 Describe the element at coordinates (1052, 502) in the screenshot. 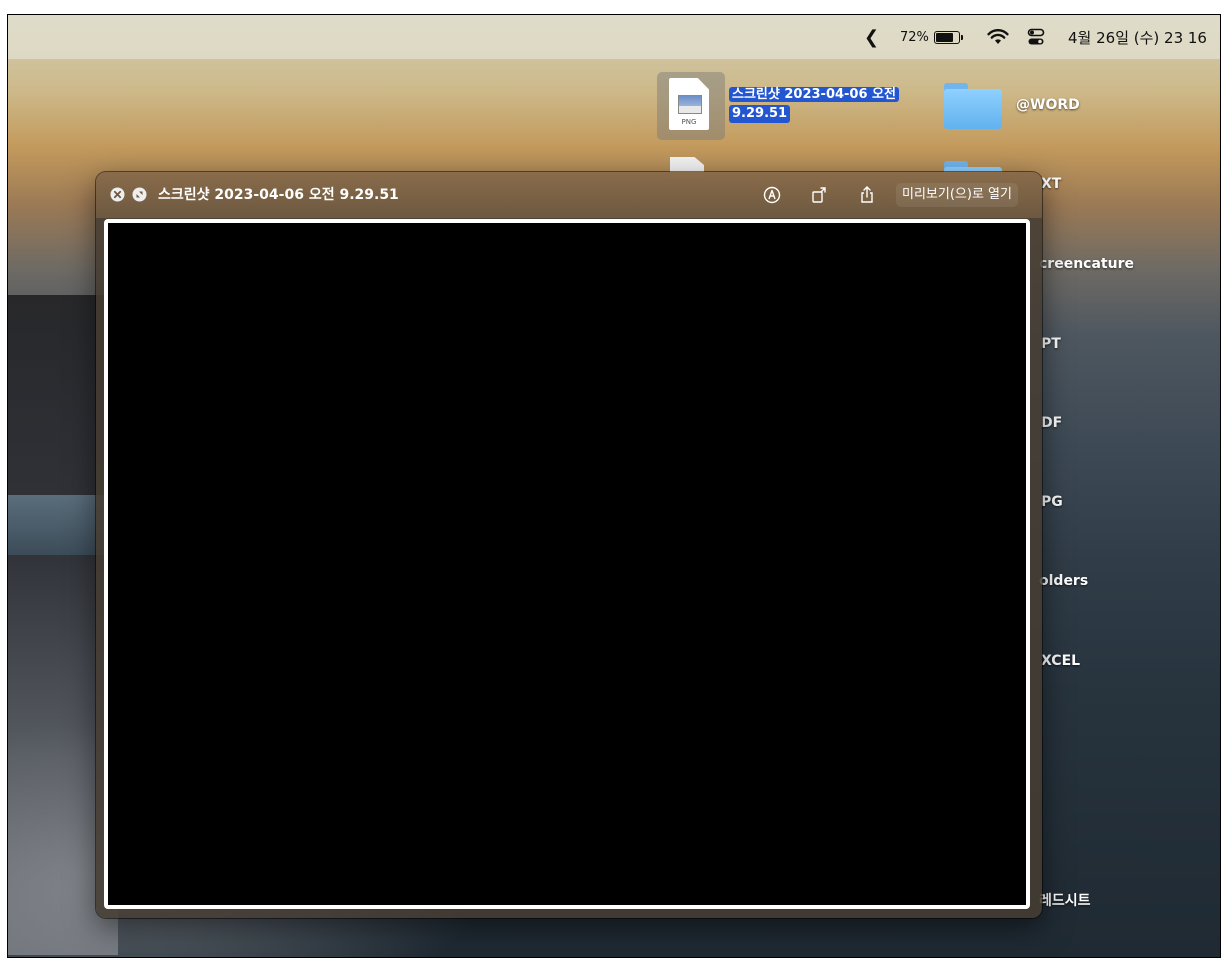

I see `folder-label-jpg: PG` at that location.